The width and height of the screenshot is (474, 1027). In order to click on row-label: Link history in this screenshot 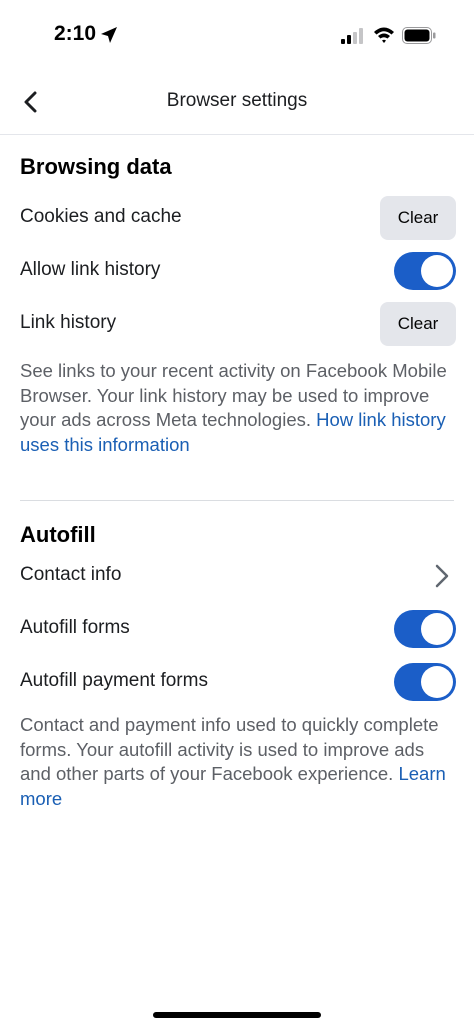, I will do `click(68, 322)`.